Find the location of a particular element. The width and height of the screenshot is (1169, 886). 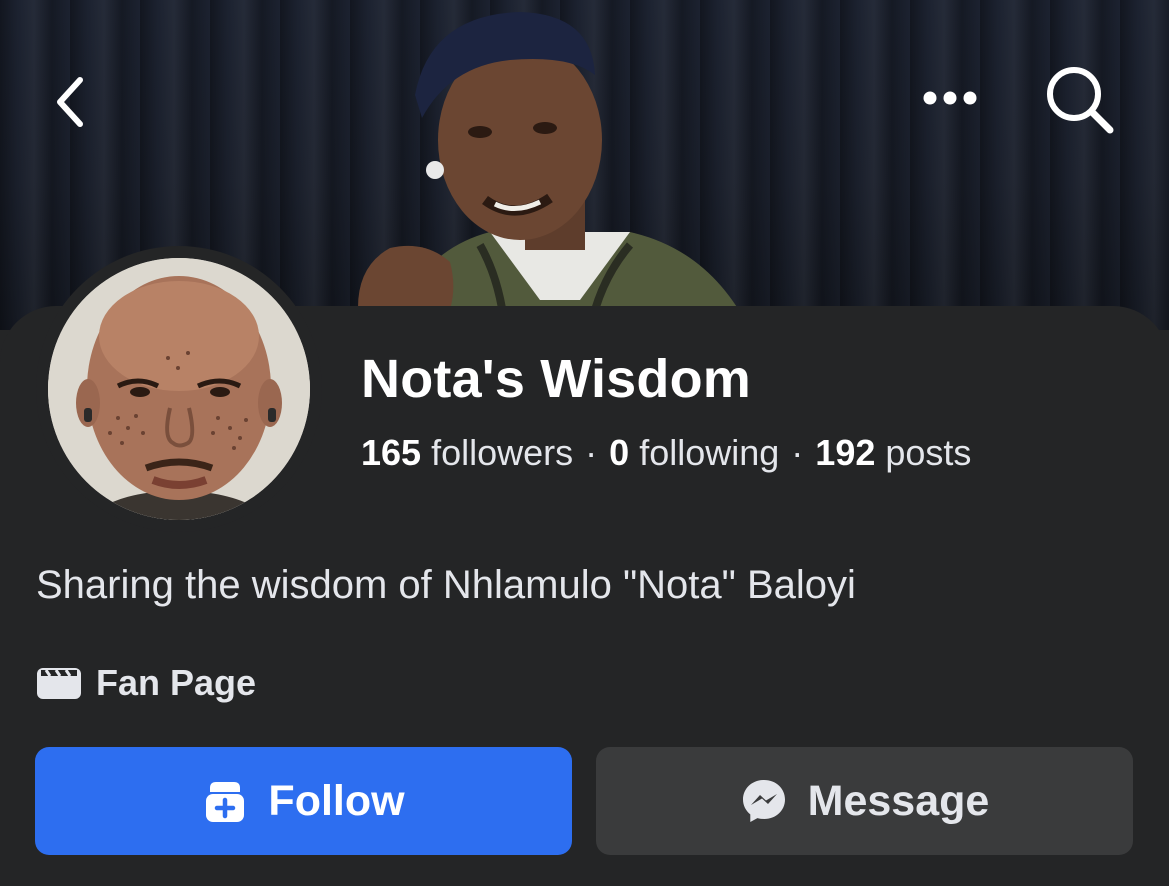

category-label: Fan Page is located at coordinates (176, 682).